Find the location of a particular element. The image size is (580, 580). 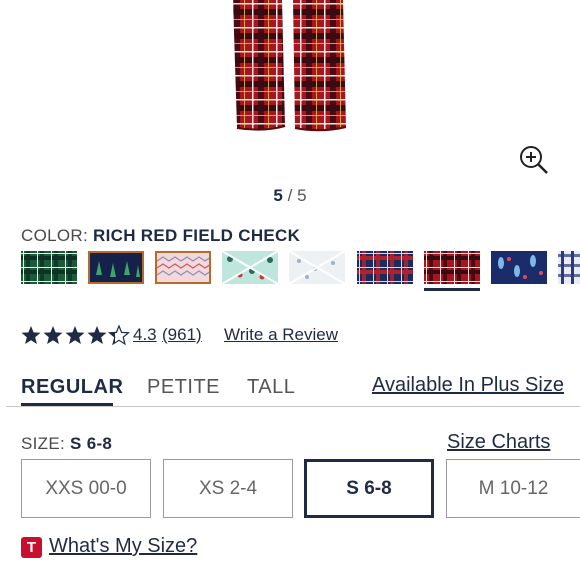

pager-current: 5 is located at coordinates (278, 195).